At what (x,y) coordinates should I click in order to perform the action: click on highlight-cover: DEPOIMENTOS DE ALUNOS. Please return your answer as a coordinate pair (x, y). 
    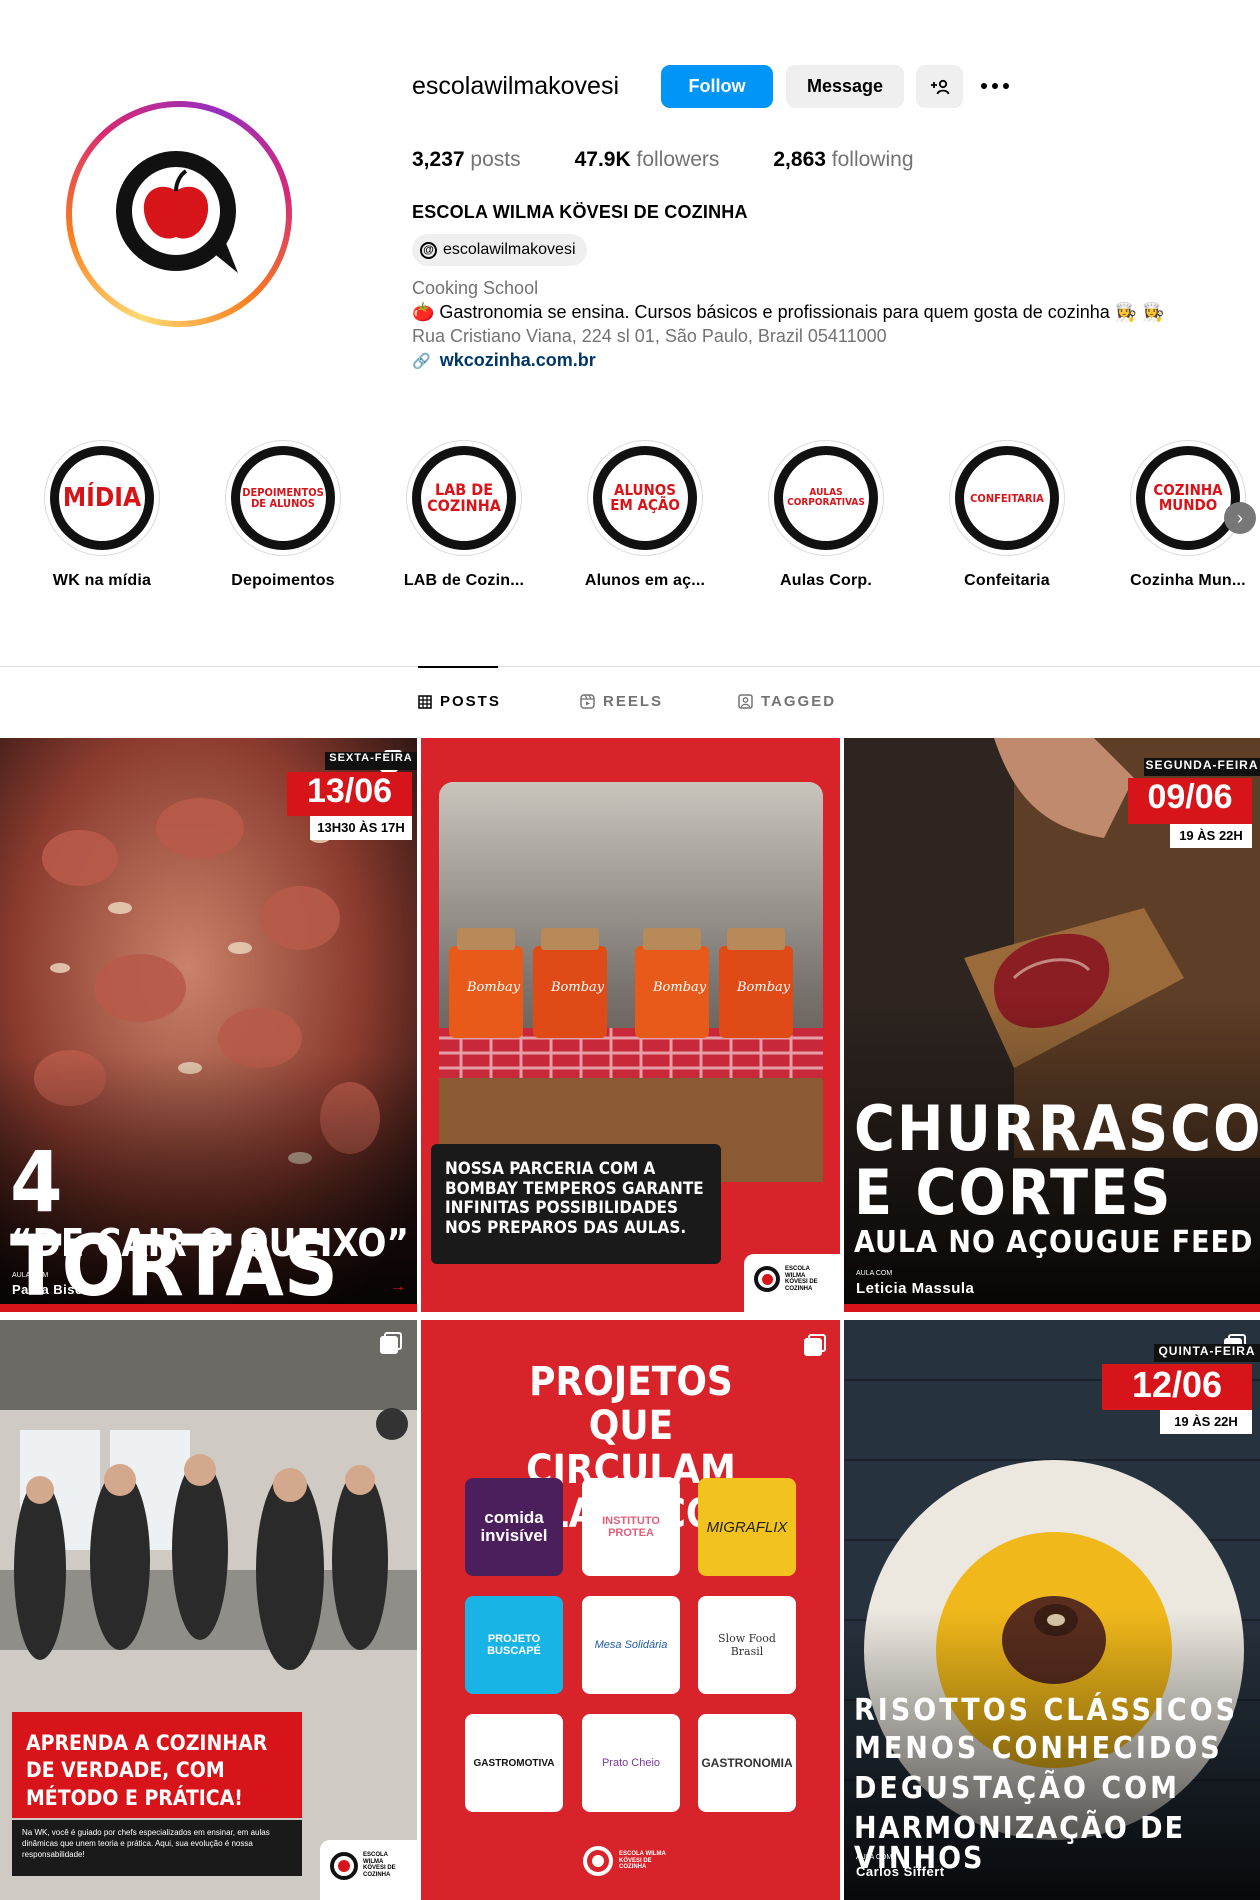
    Looking at the image, I should click on (283, 498).